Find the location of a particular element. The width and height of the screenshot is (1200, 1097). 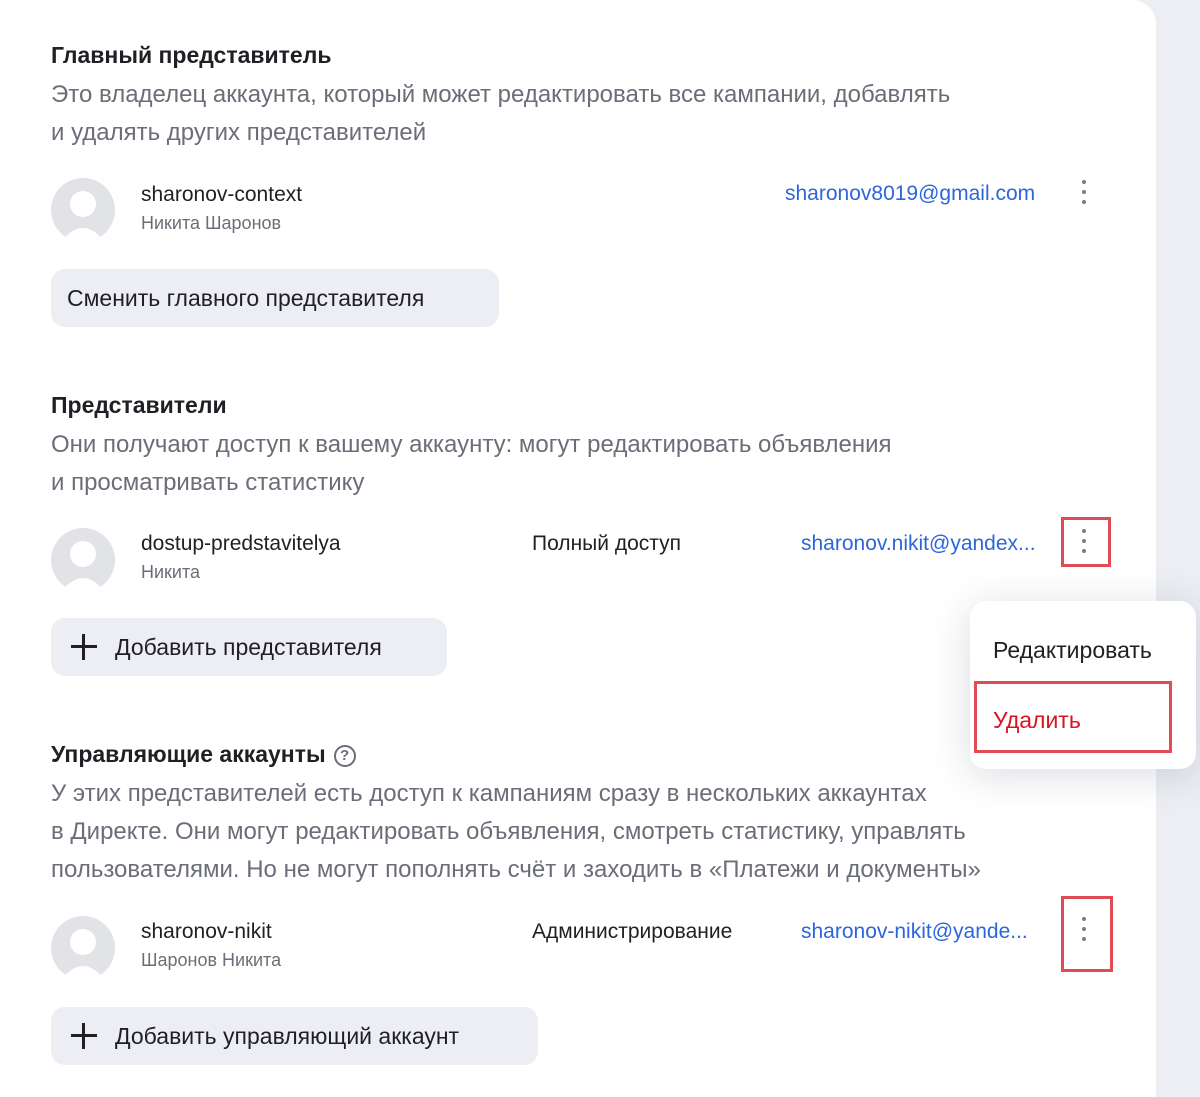

manager-name: Шаронов Никита is located at coordinates (211, 960).